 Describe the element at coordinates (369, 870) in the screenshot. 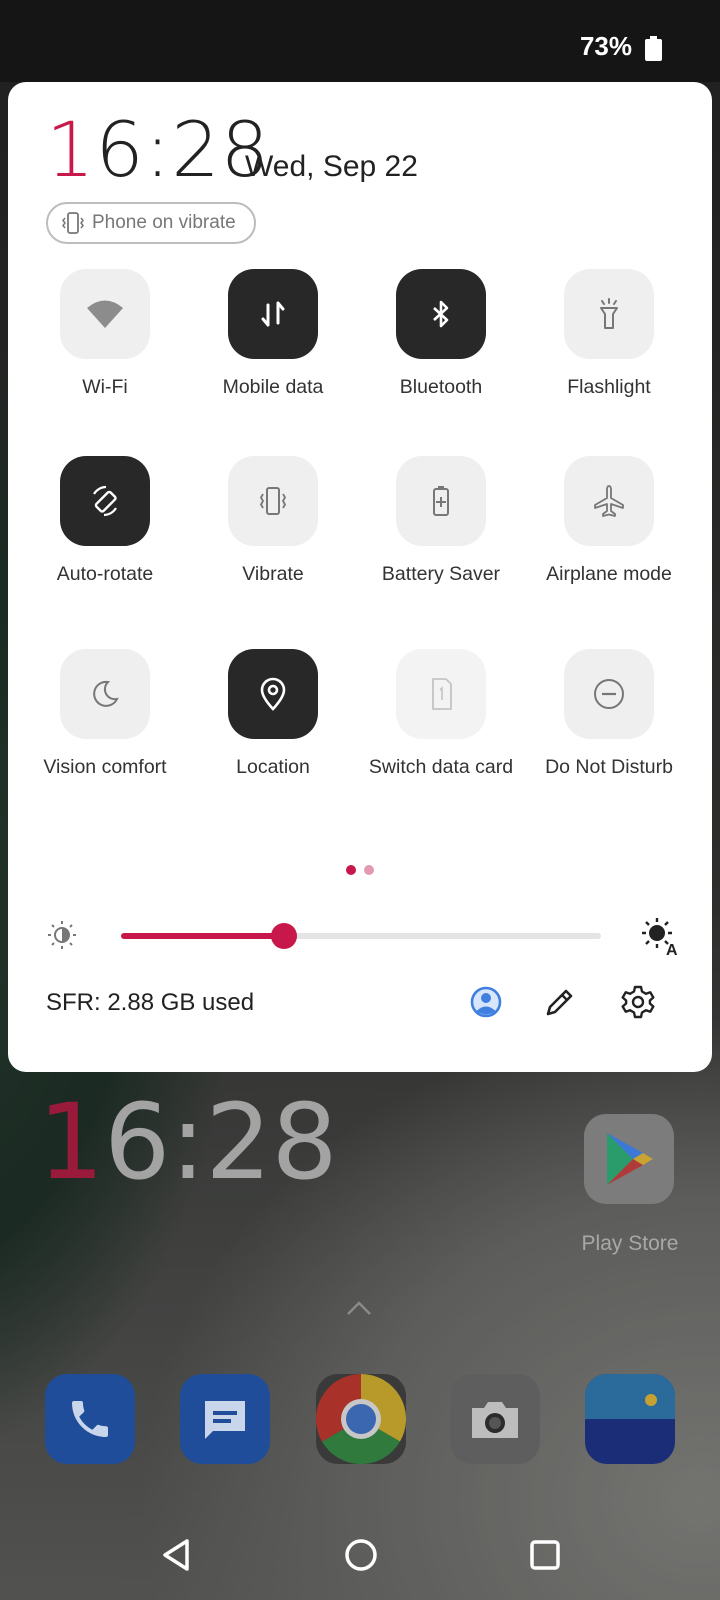

I see `page-dot` at that location.